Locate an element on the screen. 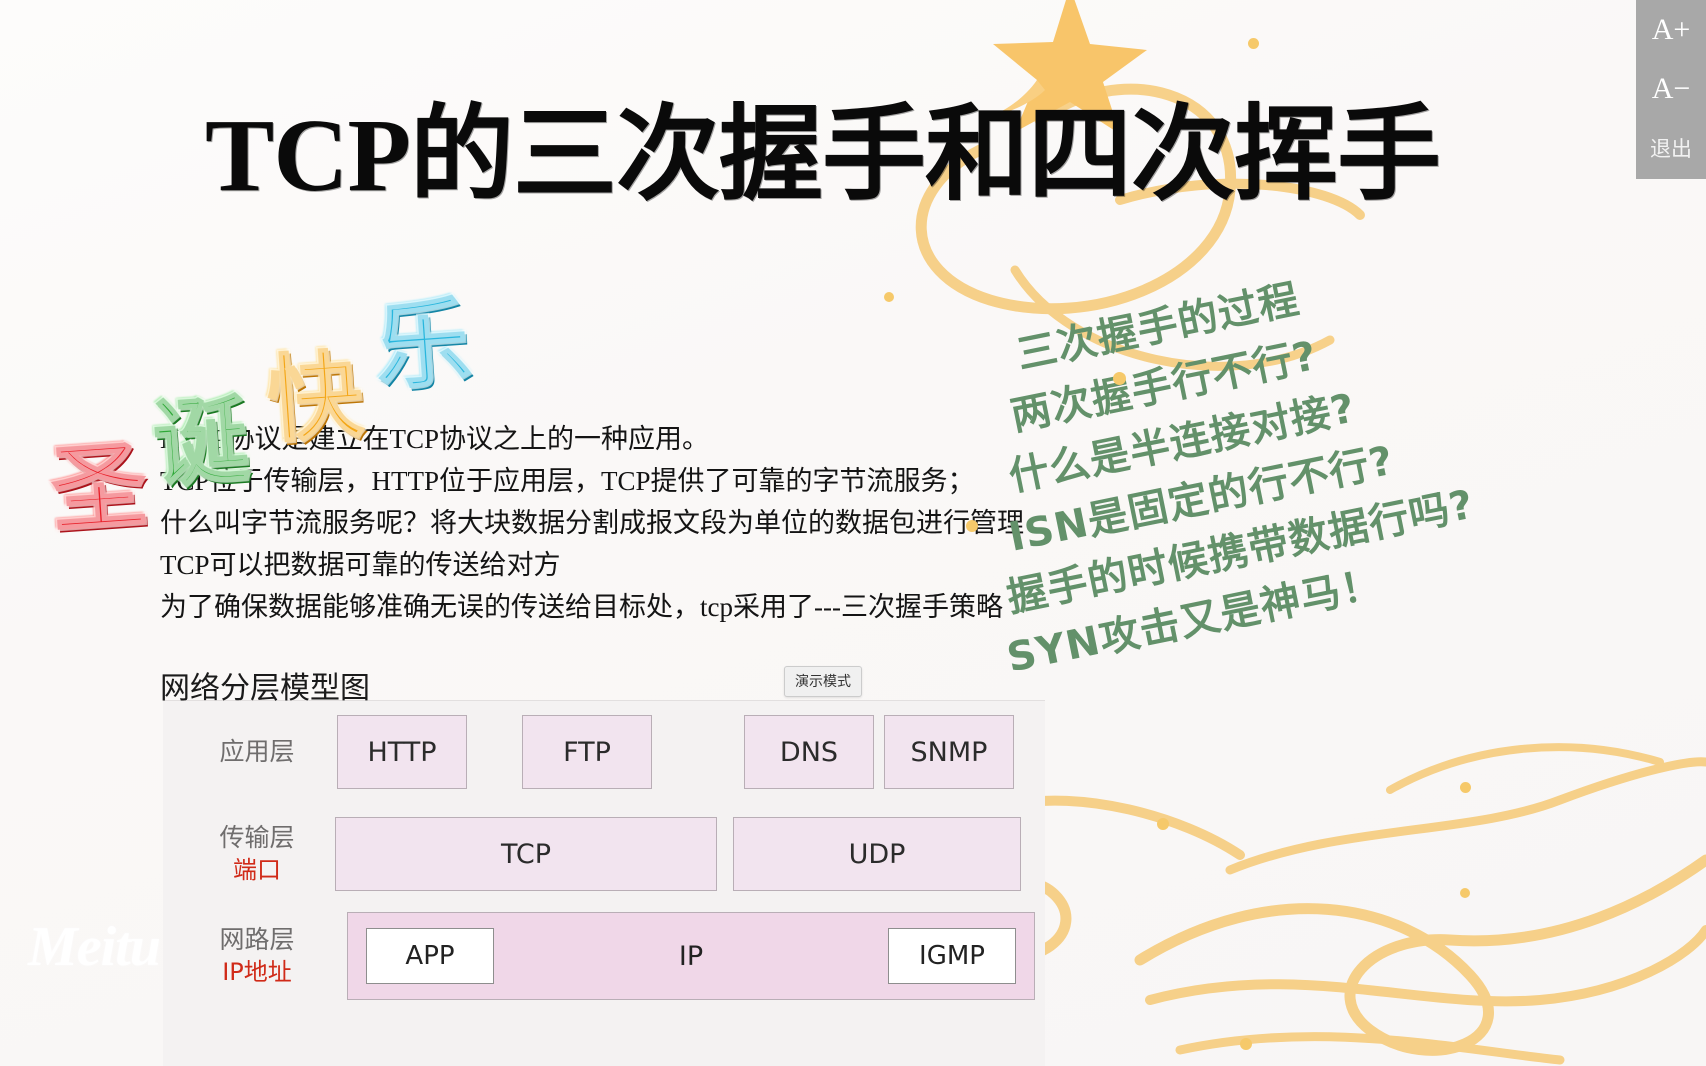 The height and width of the screenshot is (1066, 1706). diagram-heading: 网络分层模型图 is located at coordinates (265, 688).